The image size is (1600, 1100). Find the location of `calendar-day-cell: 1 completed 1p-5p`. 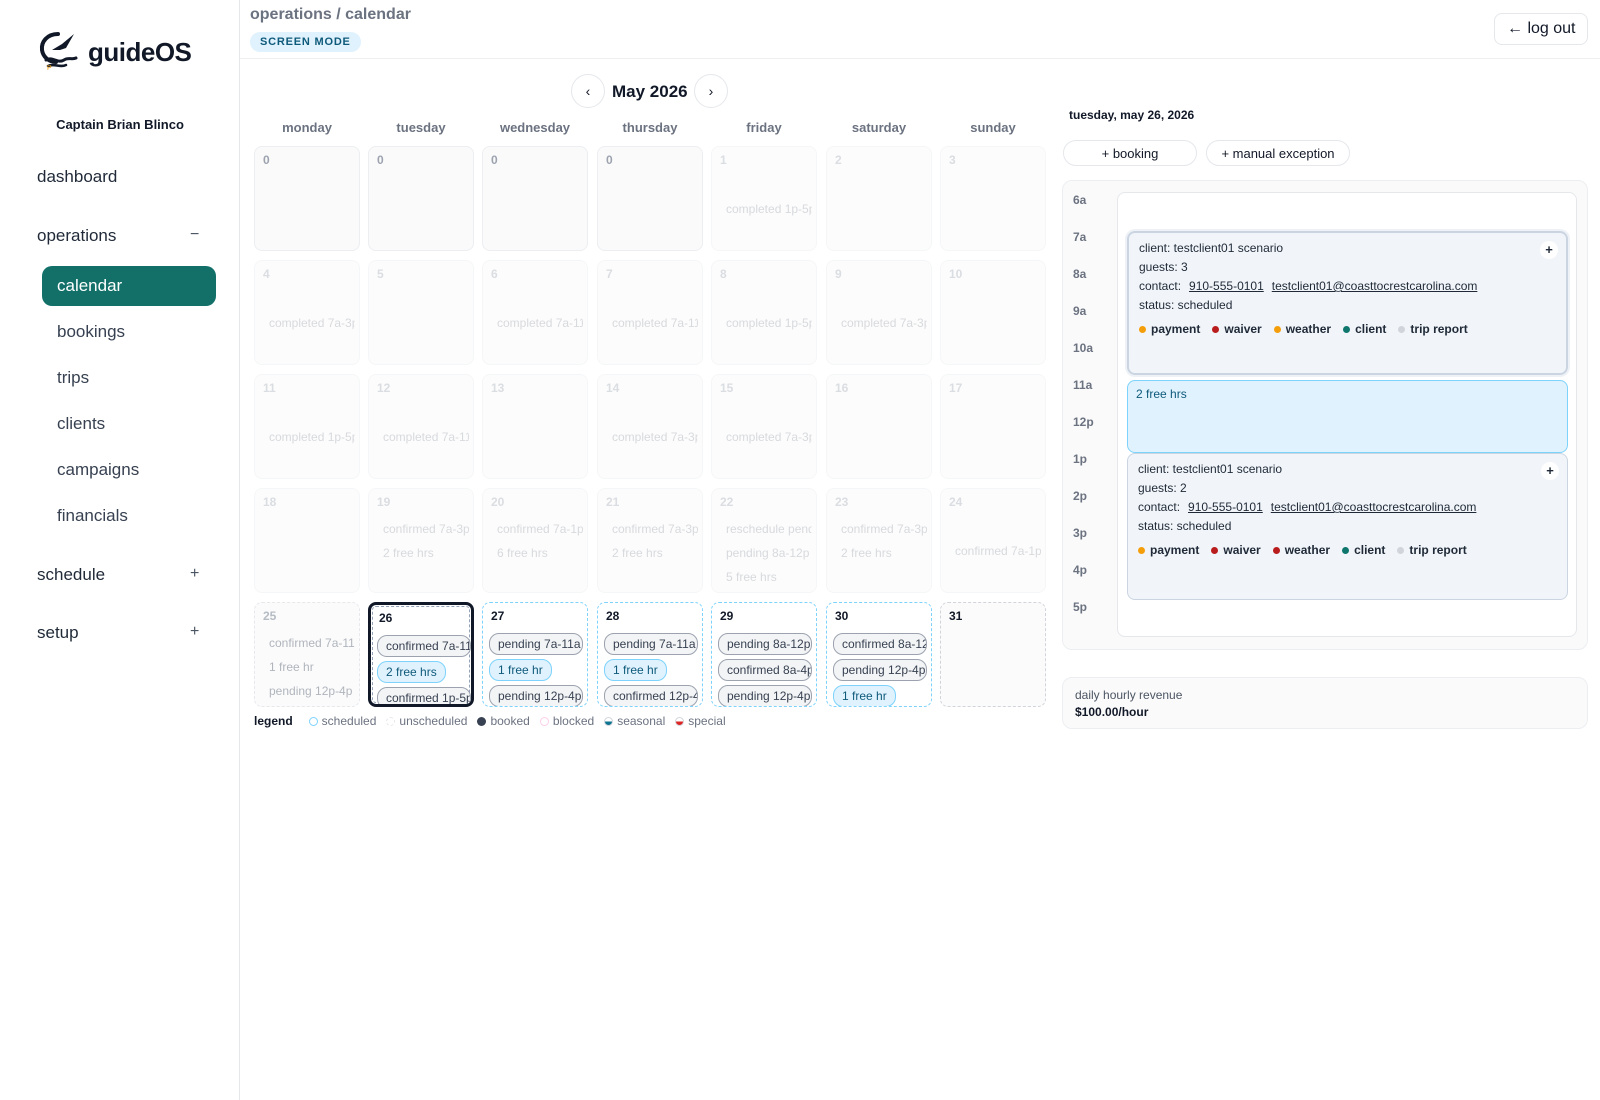

calendar-day-cell: 1 completed 1p-5p is located at coordinates (764, 198).